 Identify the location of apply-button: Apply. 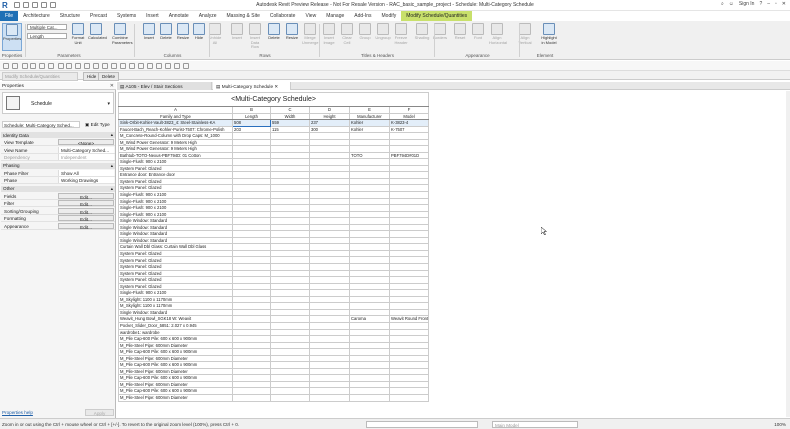
(99, 412).